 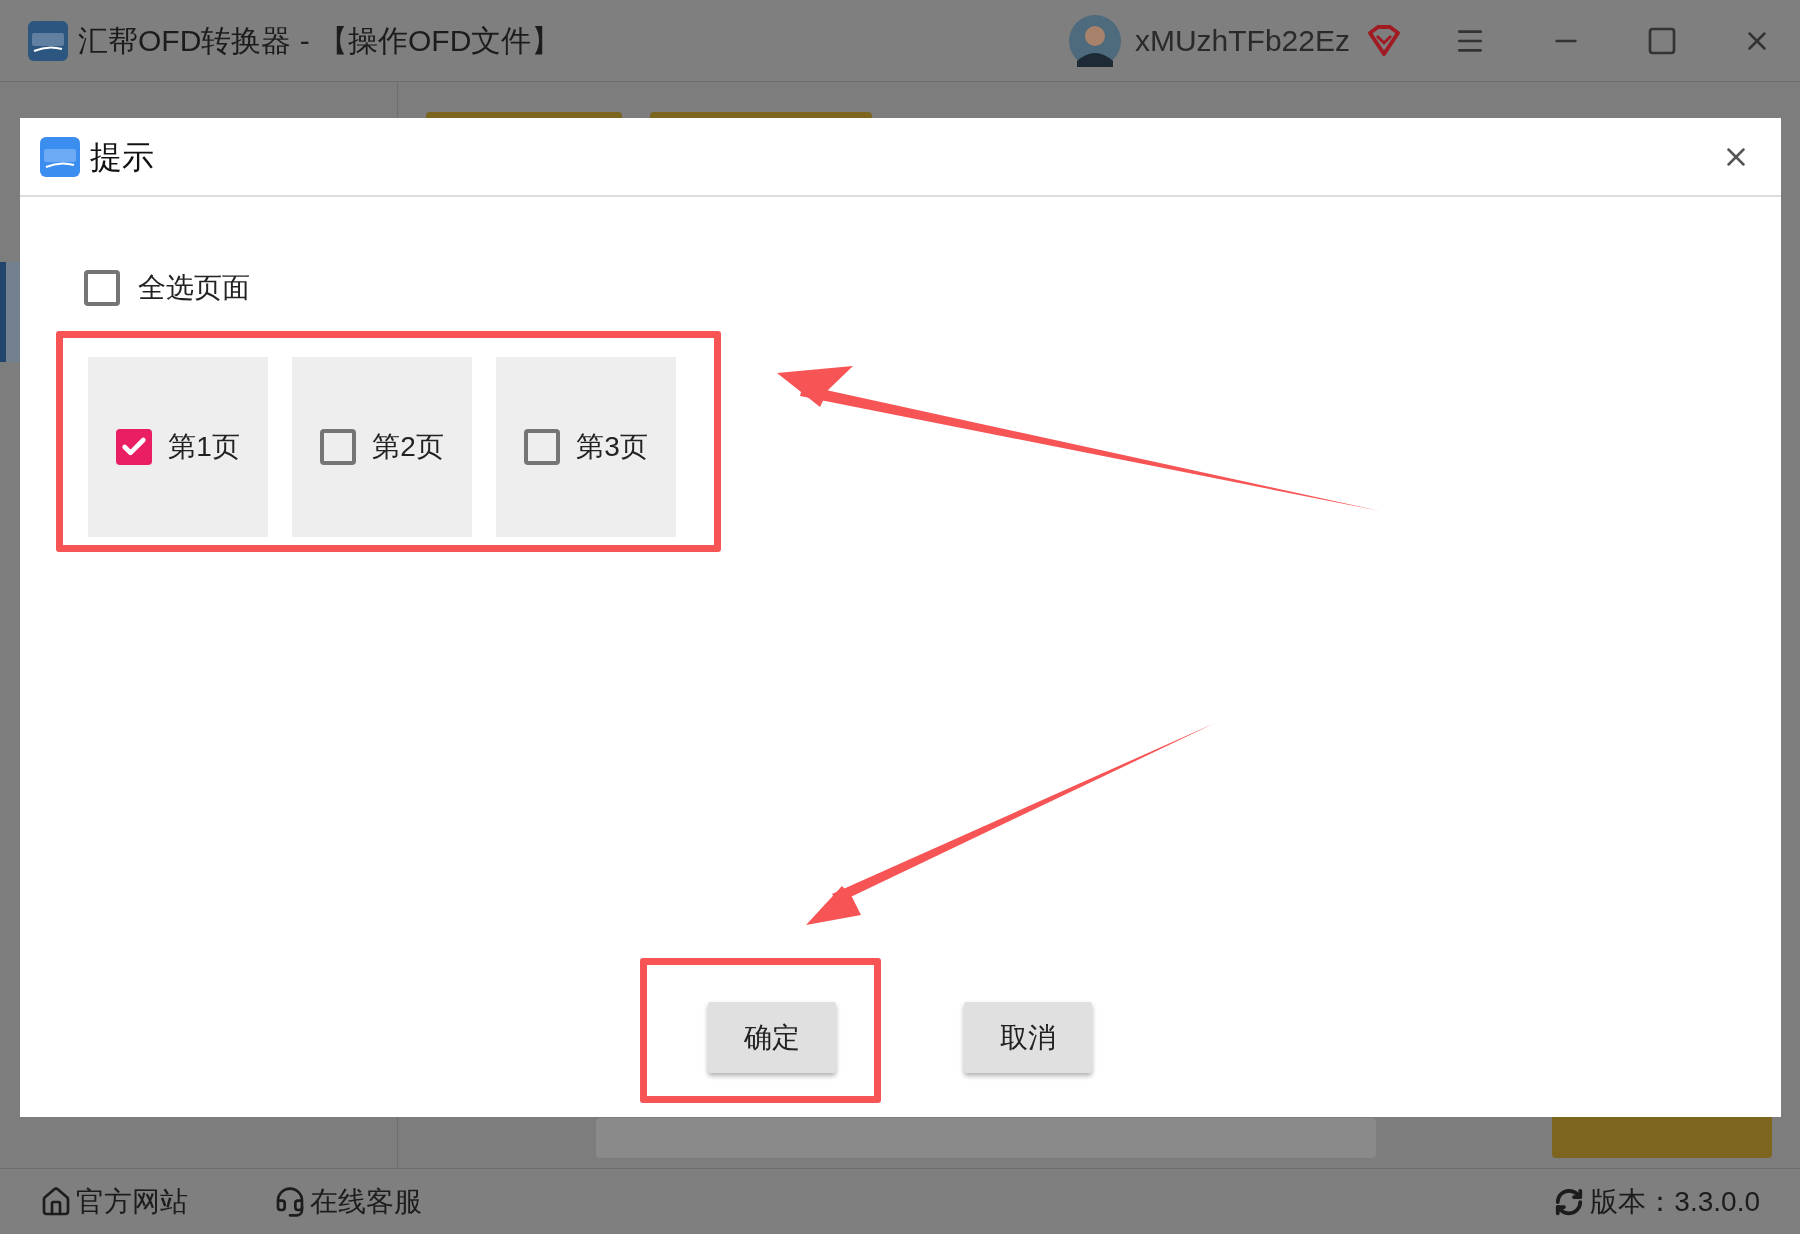 I want to click on version-label: 版本：3.3.0.0, so click(x=1675, y=1201).